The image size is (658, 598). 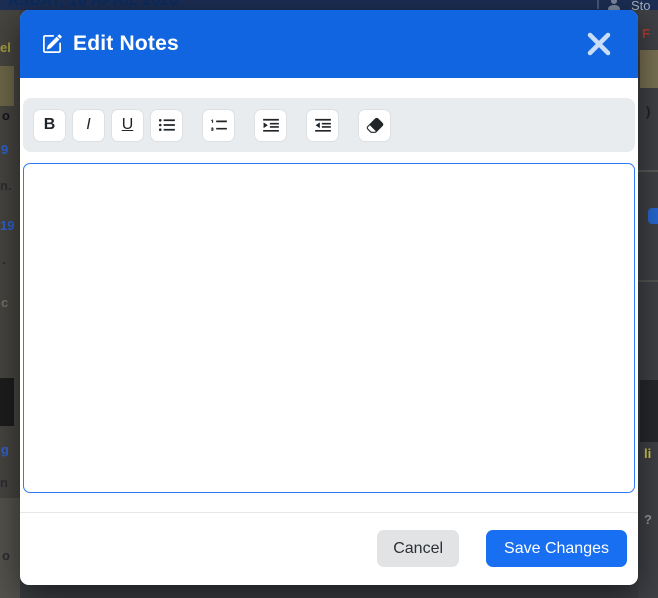 I want to click on save-changes-button: Save Changes, so click(x=556, y=548).